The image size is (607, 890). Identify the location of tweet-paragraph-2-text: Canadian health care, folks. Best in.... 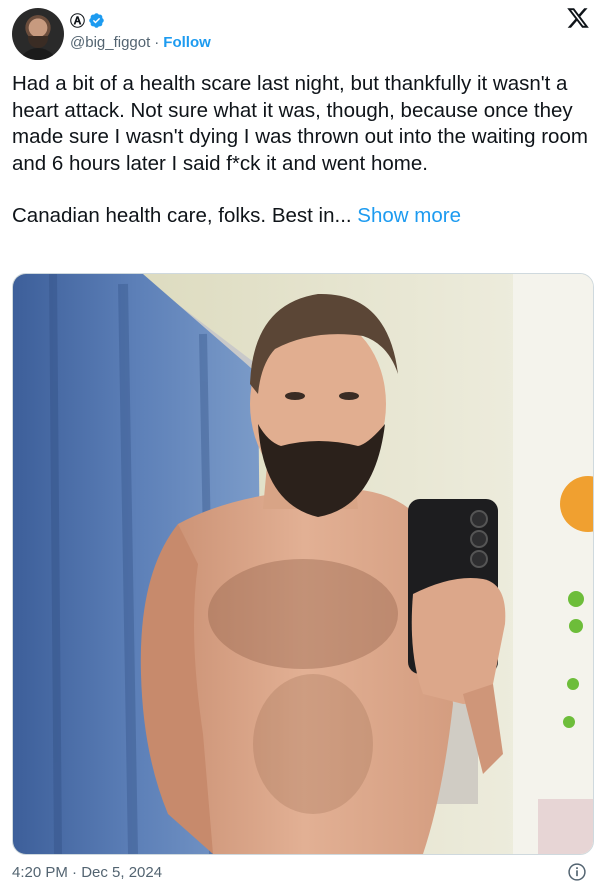
(182, 215).